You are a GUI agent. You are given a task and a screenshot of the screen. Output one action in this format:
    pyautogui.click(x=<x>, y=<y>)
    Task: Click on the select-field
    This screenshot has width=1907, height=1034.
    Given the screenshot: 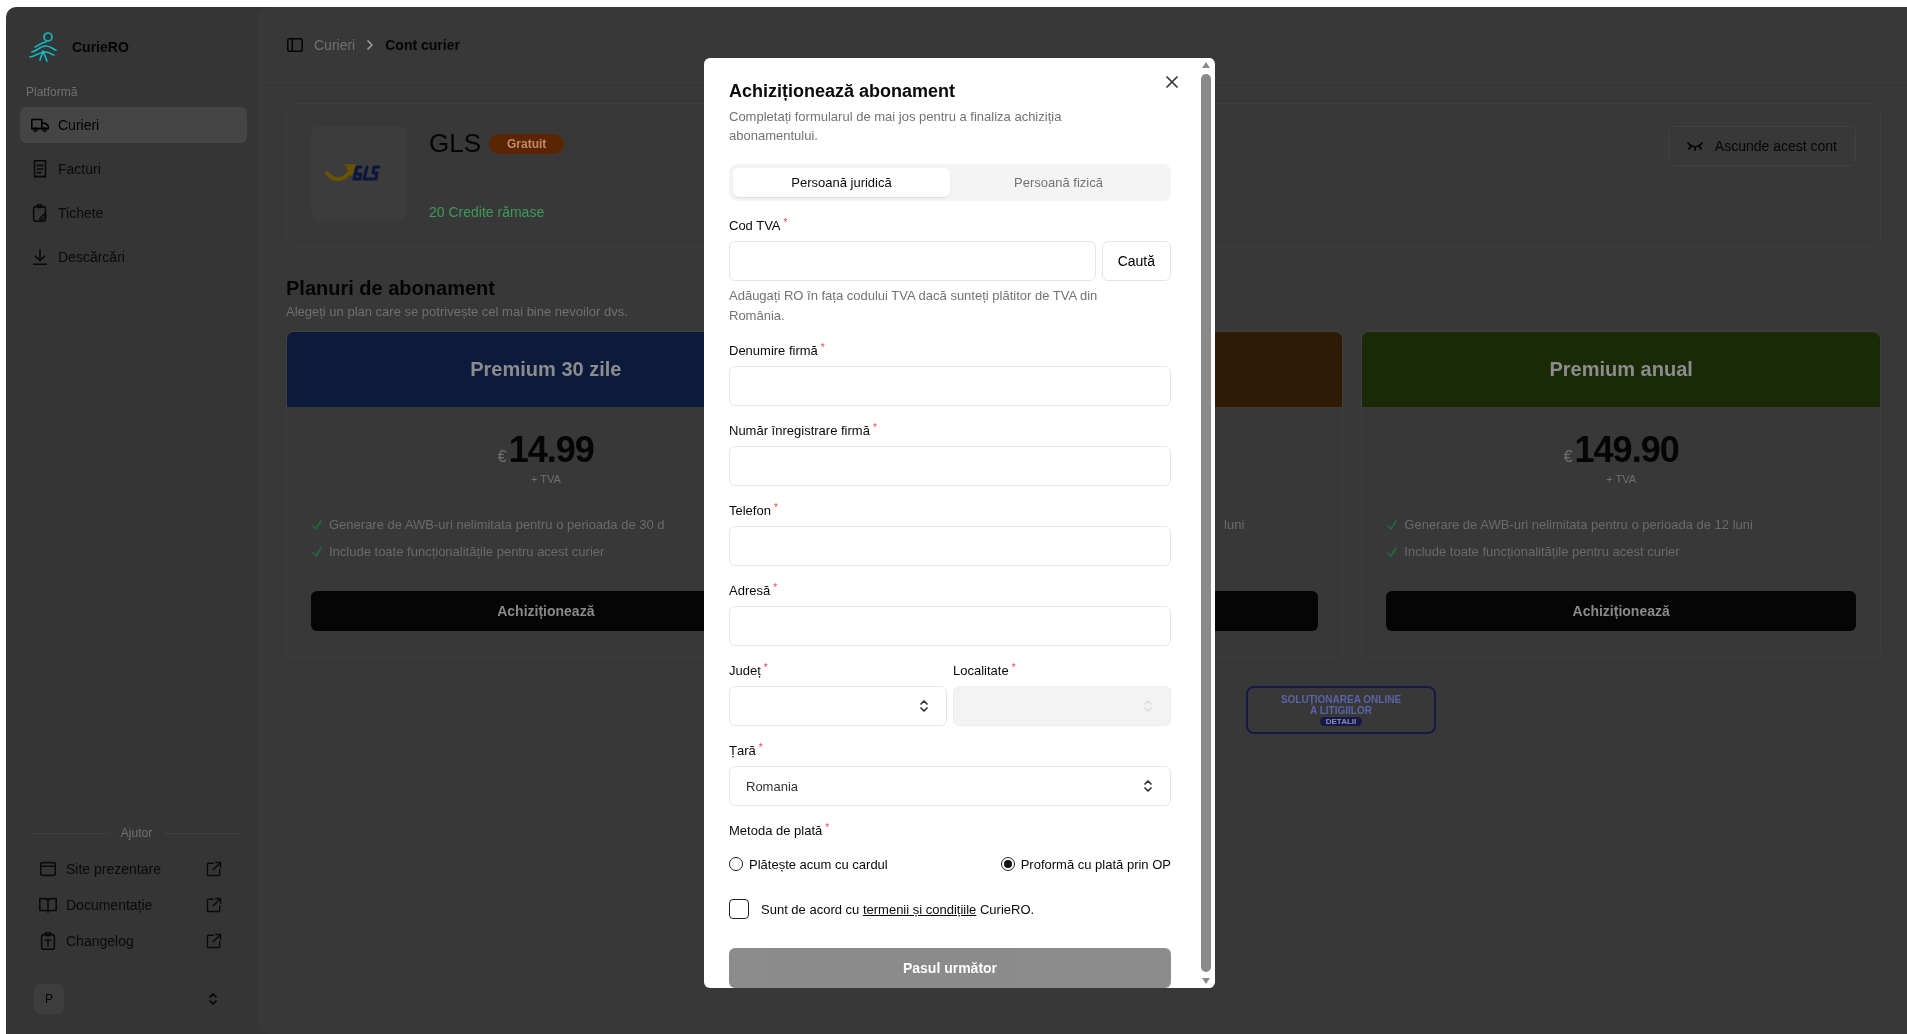 What is the action you would take?
    pyautogui.click(x=838, y=706)
    